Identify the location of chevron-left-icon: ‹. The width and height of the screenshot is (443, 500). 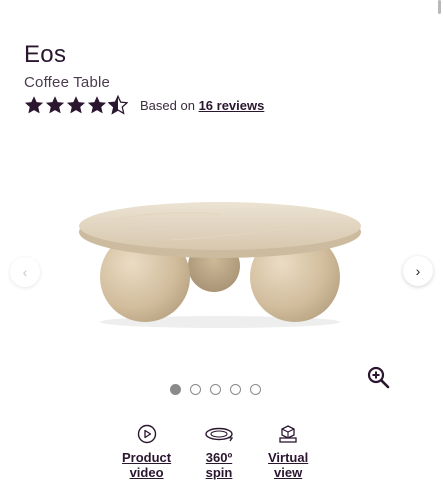
(25, 272).